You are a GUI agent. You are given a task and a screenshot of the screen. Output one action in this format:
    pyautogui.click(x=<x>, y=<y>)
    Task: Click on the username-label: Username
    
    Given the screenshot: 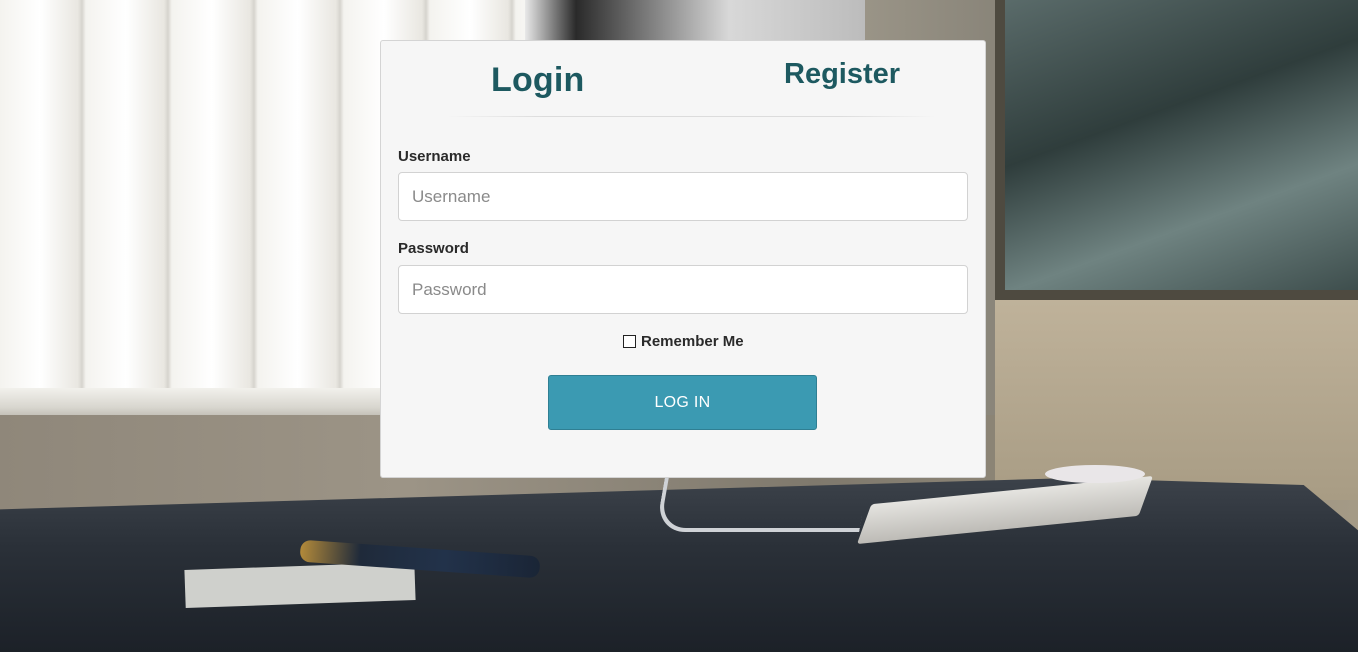 What is the action you would take?
    pyautogui.click(x=434, y=156)
    